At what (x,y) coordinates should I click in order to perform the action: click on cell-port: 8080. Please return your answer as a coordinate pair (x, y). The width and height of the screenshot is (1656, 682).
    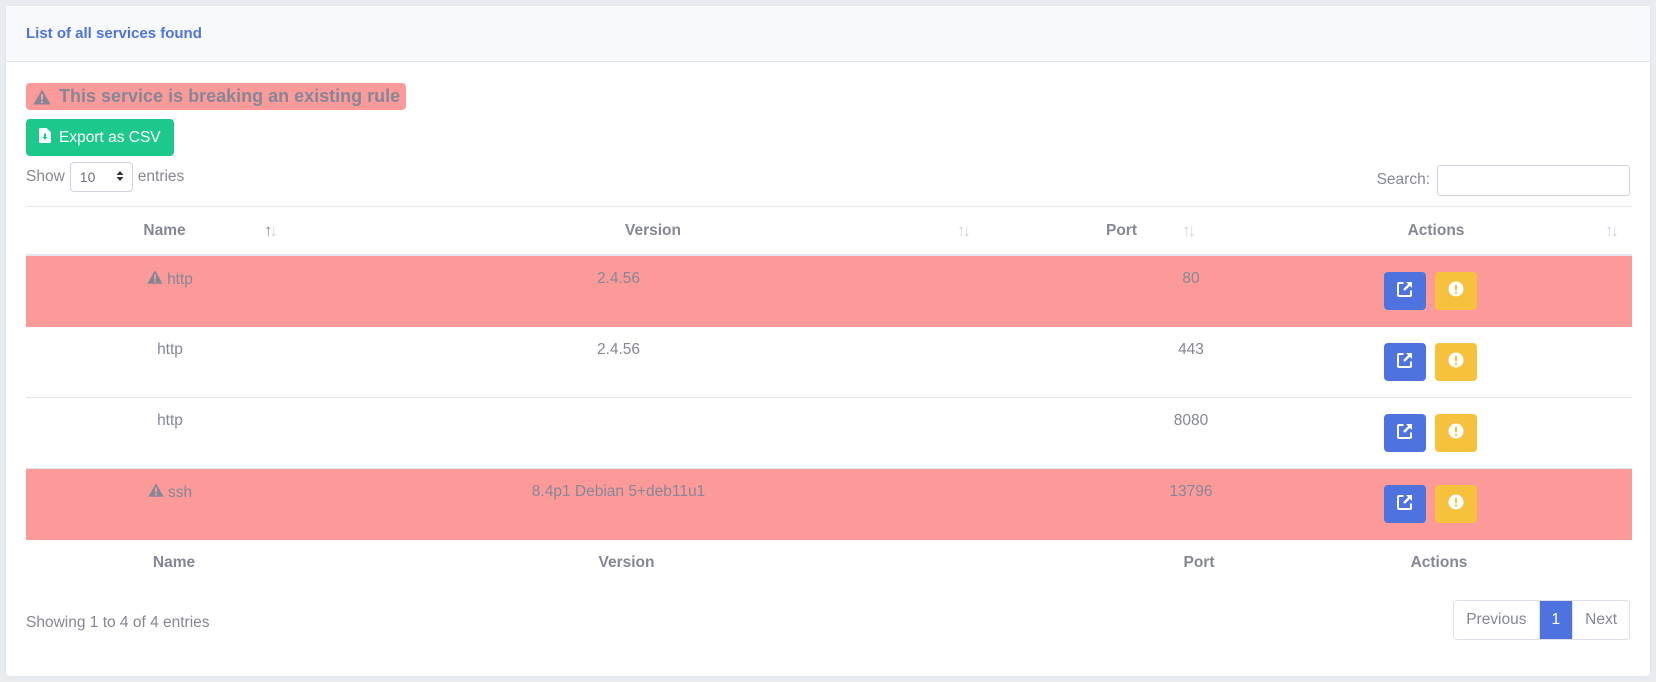
    Looking at the image, I should click on (1191, 420).